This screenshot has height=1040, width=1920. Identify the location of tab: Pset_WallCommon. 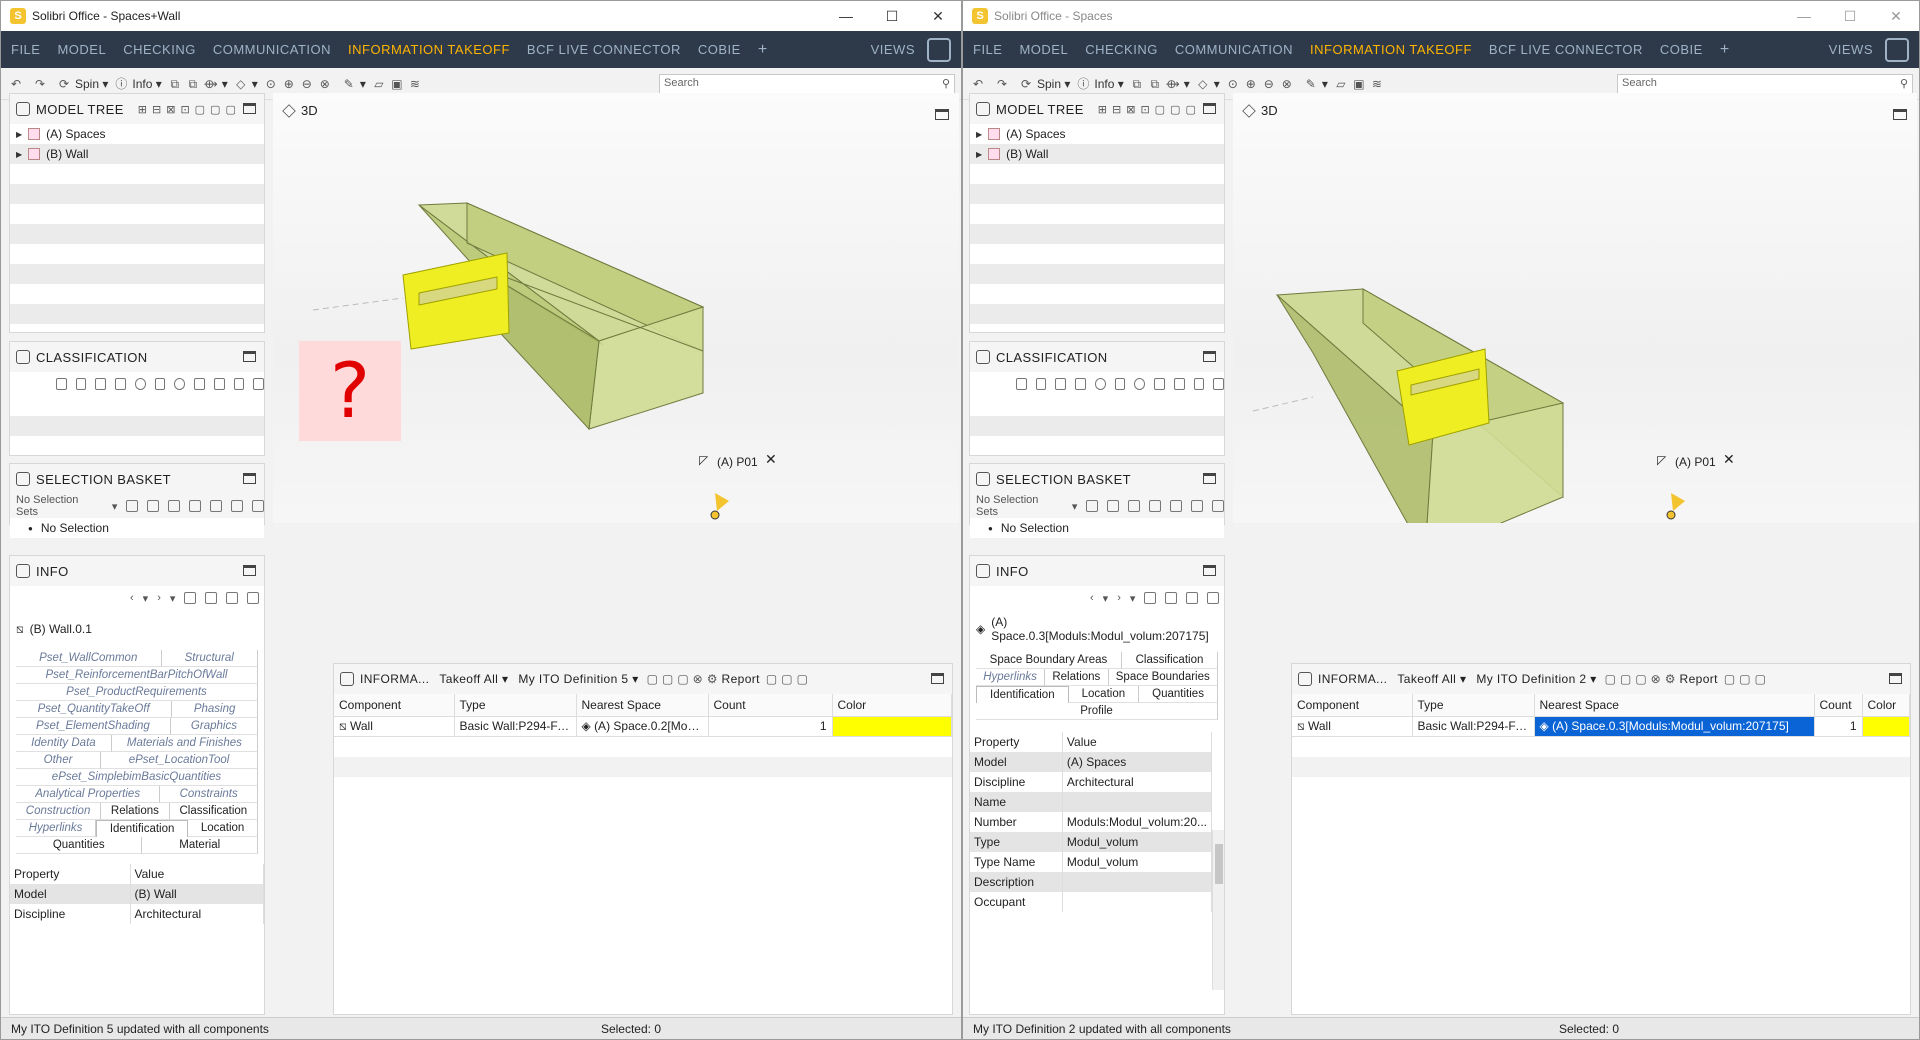
(89, 658).